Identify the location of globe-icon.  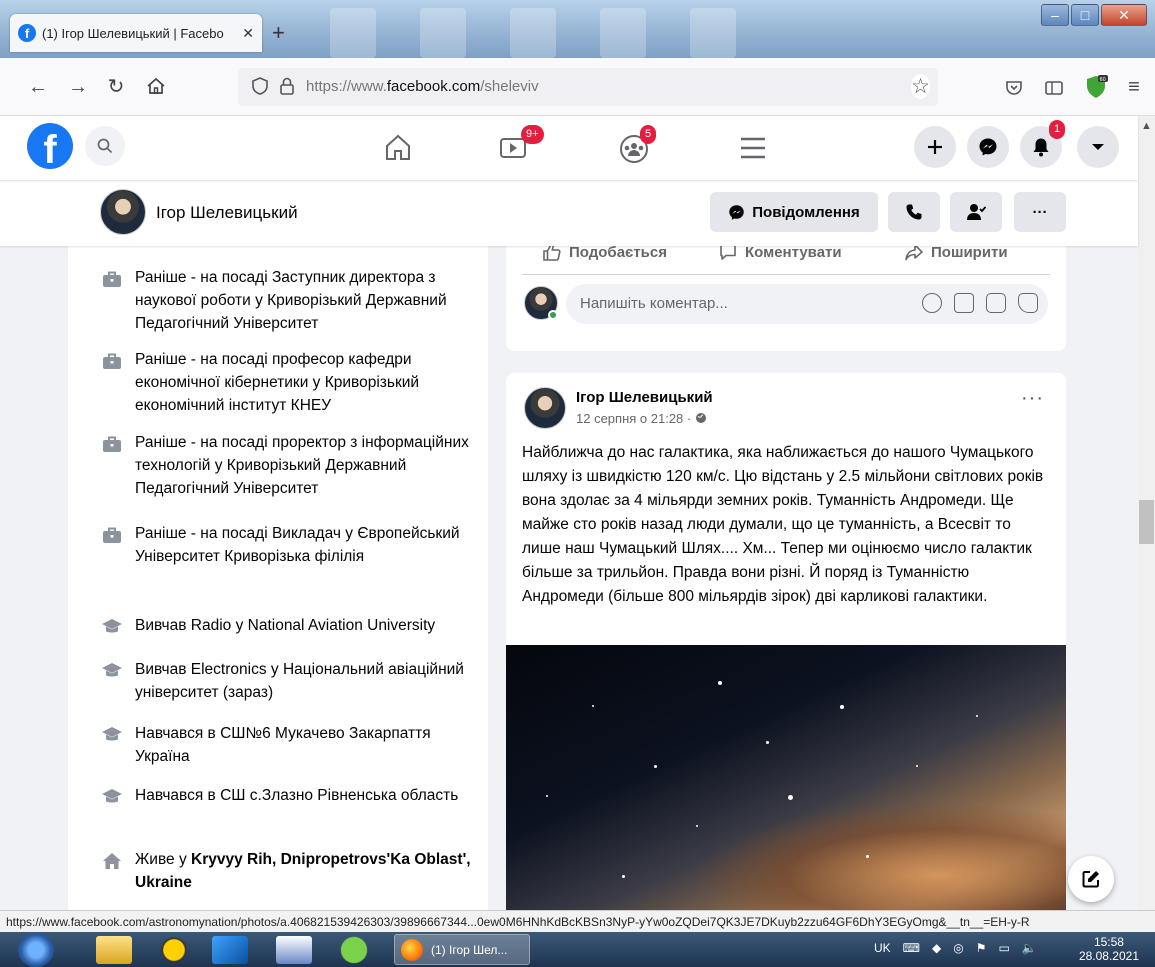
(700, 418).